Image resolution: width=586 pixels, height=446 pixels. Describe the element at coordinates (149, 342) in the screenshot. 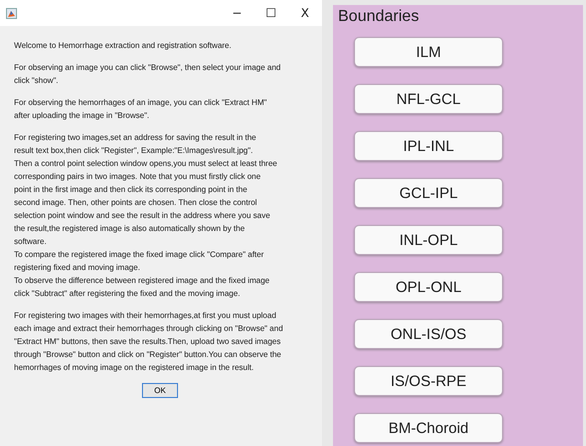

I see `help-paragraph: For registering two images with their hemorrhages,at first you must upload each image and extract their hemorrhages through clicking on "Browse" and "Extract HM" buttons, then save the results.Then, upload two saved images through "Browse" button and click on "Register" button.You can observe the hemorrhages of moving image on the registered image in the result.` at that location.